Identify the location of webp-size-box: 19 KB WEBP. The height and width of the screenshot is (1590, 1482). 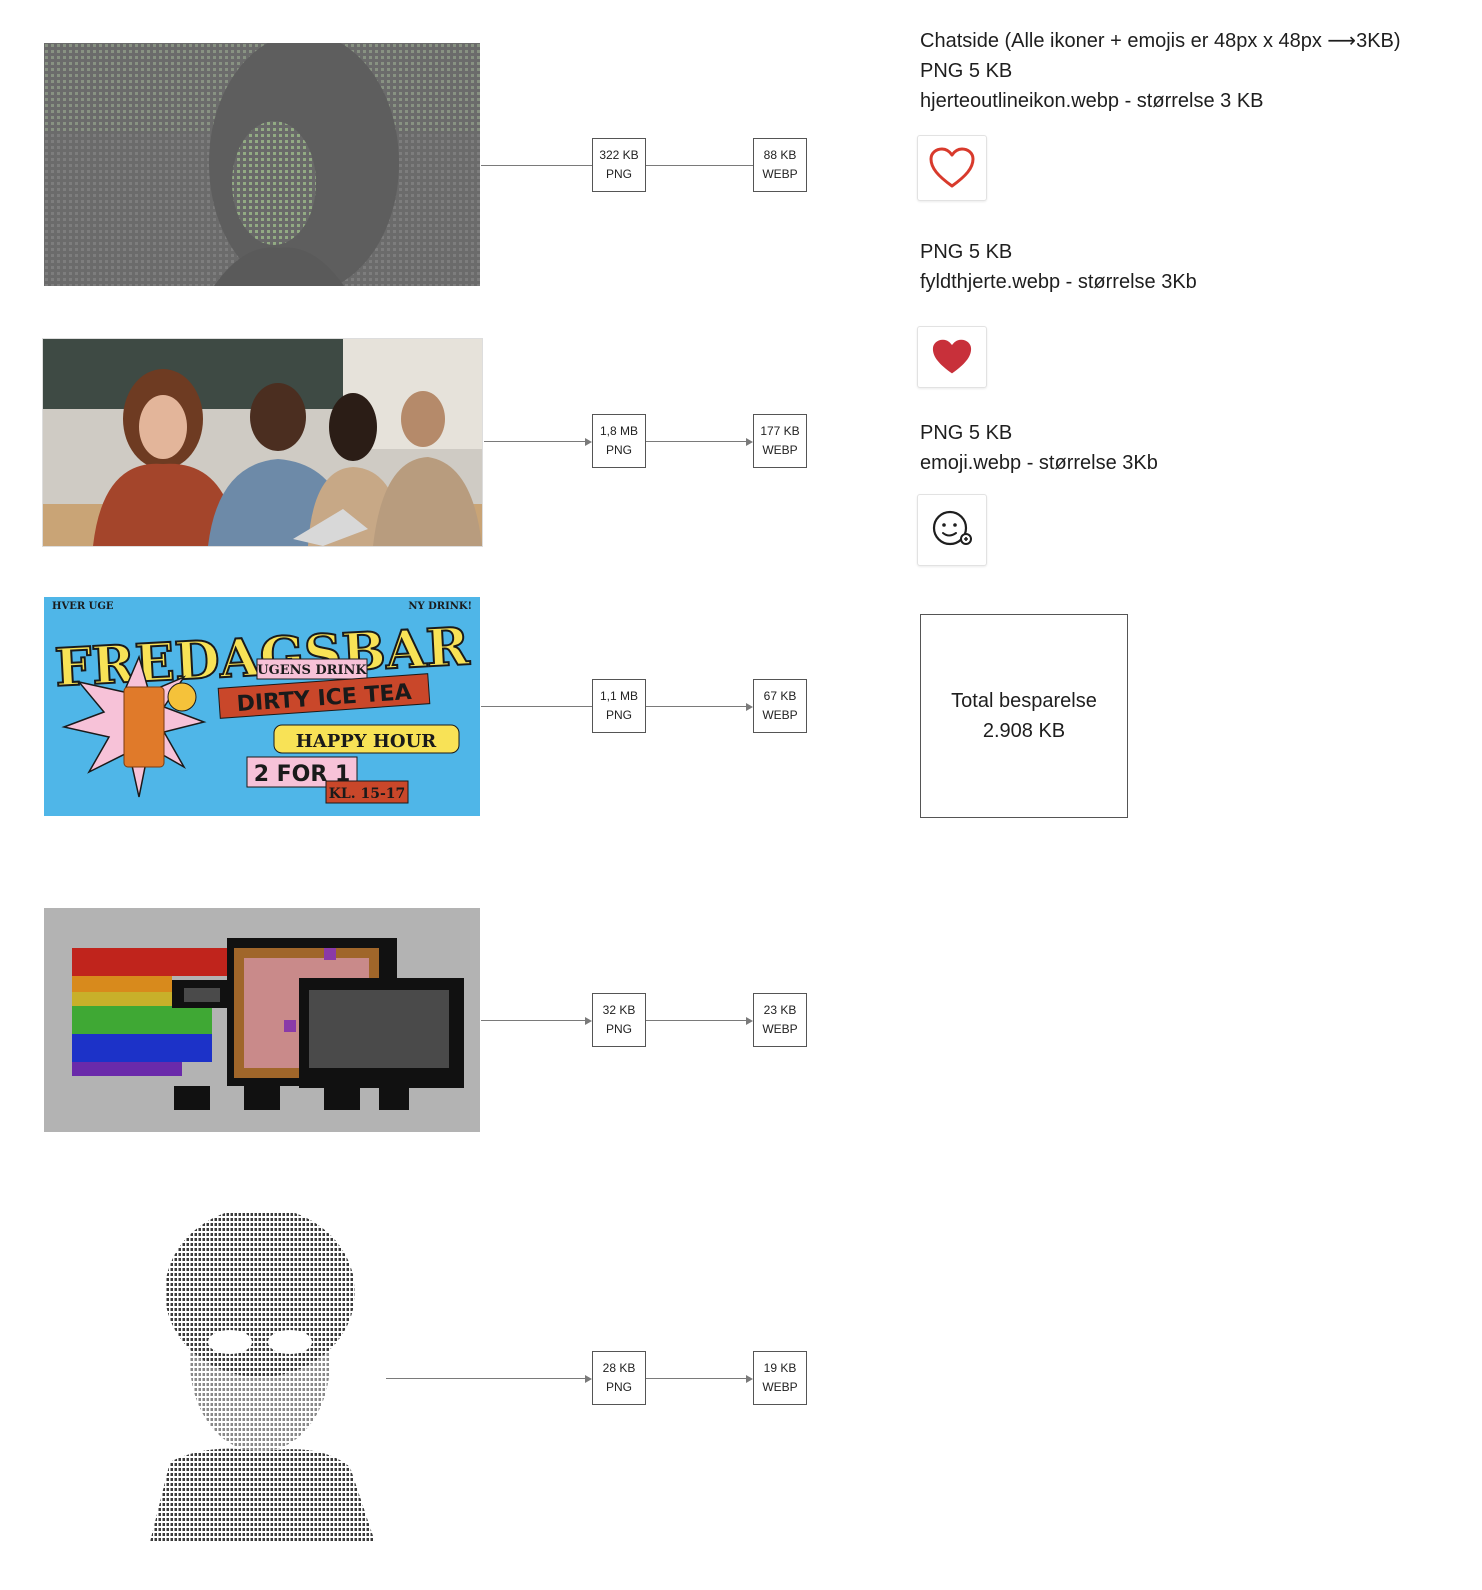
(780, 1378).